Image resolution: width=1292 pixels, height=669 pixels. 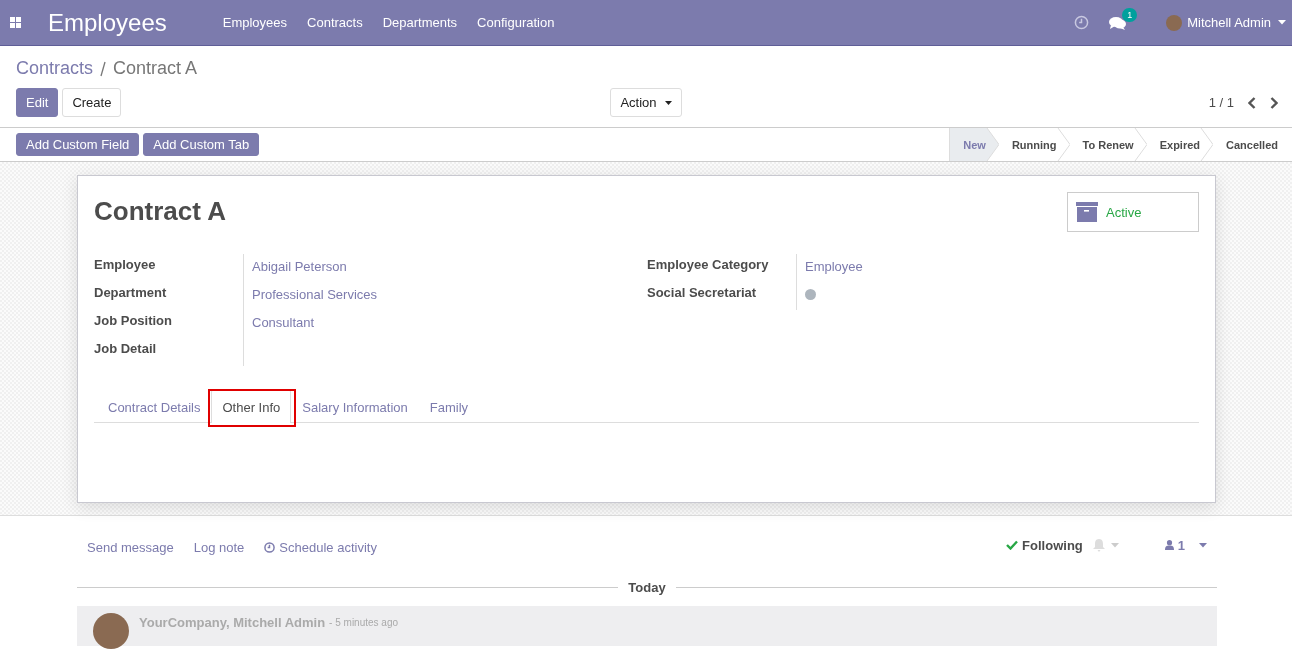 I want to click on field-label: Job Position, so click(x=169, y=324).